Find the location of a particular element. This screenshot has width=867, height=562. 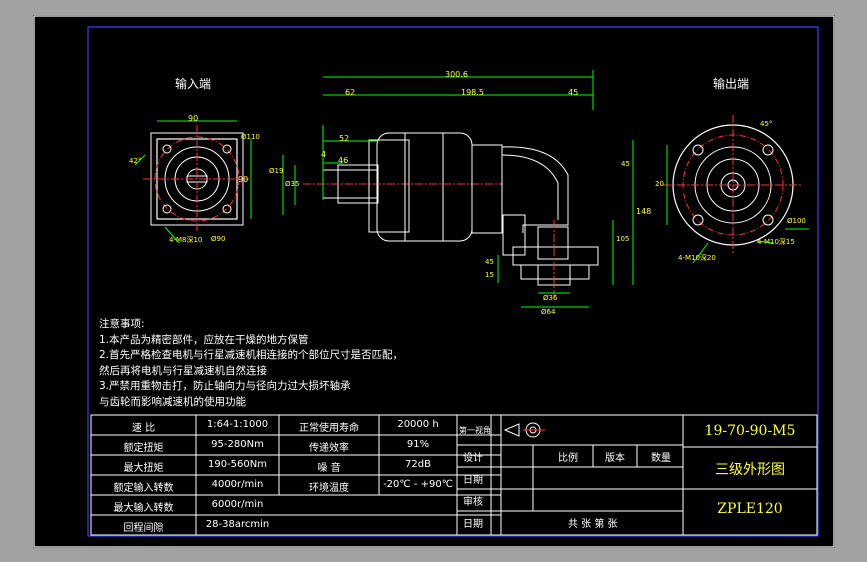

drawing-name: 三级外形图 is located at coordinates (750, 470).